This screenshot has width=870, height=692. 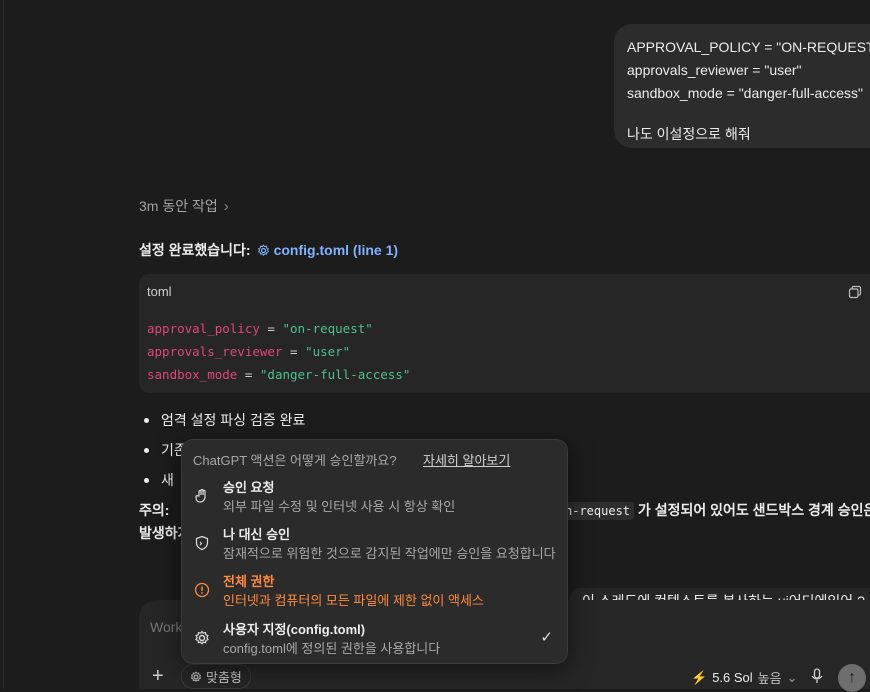 What do you see at coordinates (222, 420) in the screenshot?
I see `list-item: 엄격 설정 파싱 검증 완료` at bounding box center [222, 420].